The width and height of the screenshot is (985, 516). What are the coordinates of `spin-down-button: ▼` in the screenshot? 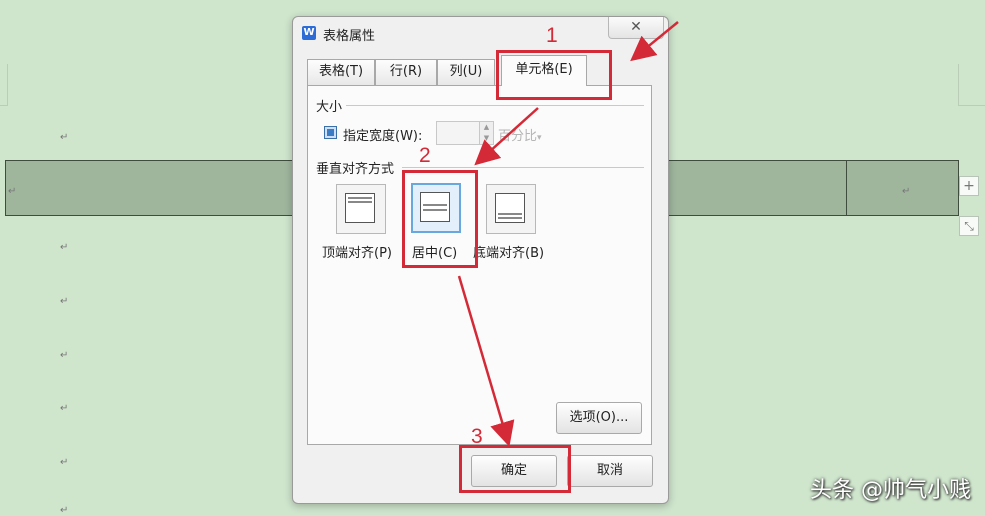 It's located at (486, 138).